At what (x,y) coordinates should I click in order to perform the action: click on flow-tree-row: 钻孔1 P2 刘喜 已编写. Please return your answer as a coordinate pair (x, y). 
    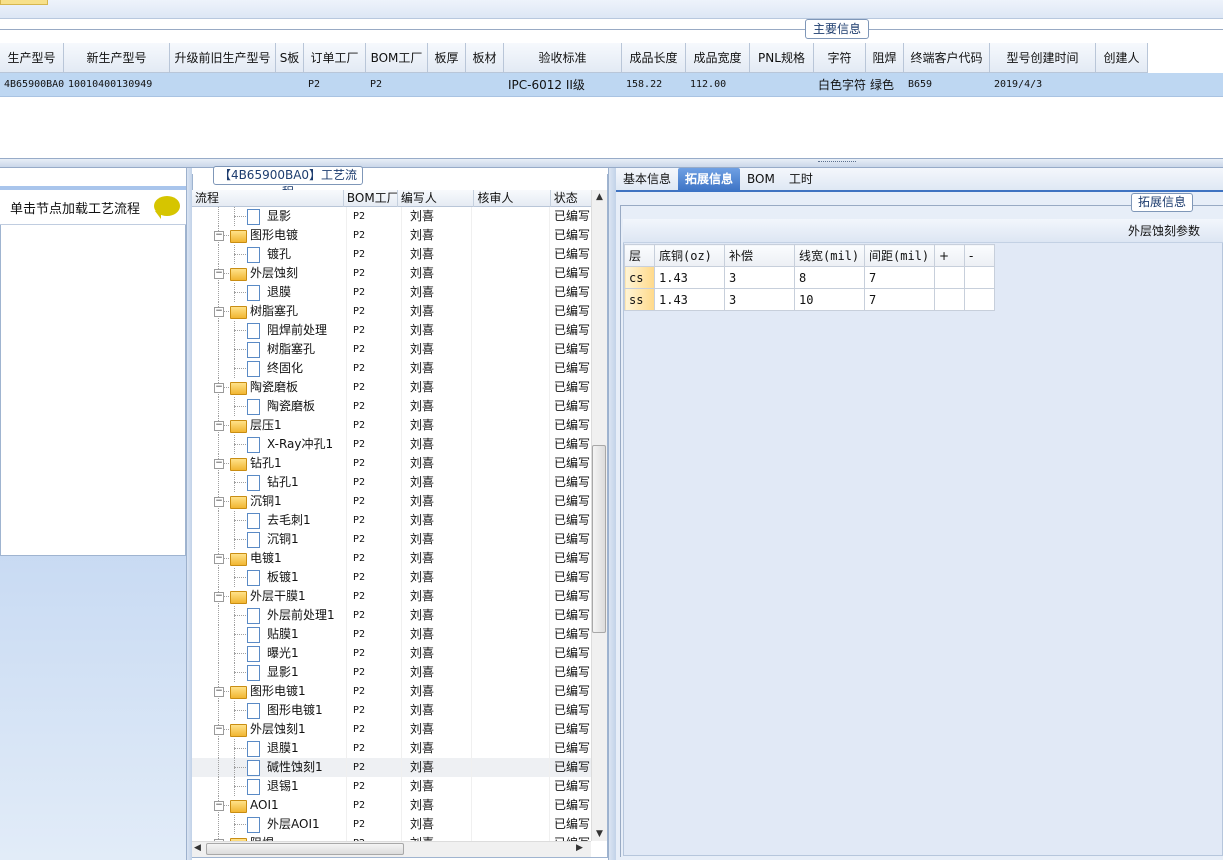
    Looking at the image, I should click on (392, 482).